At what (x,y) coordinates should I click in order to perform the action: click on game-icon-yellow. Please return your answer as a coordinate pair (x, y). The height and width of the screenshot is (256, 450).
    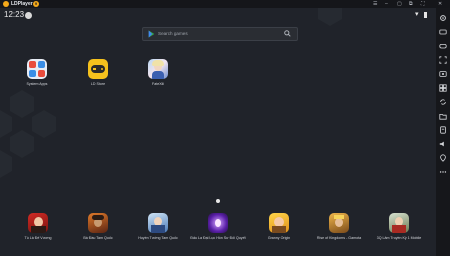
    Looking at the image, I should click on (279, 223).